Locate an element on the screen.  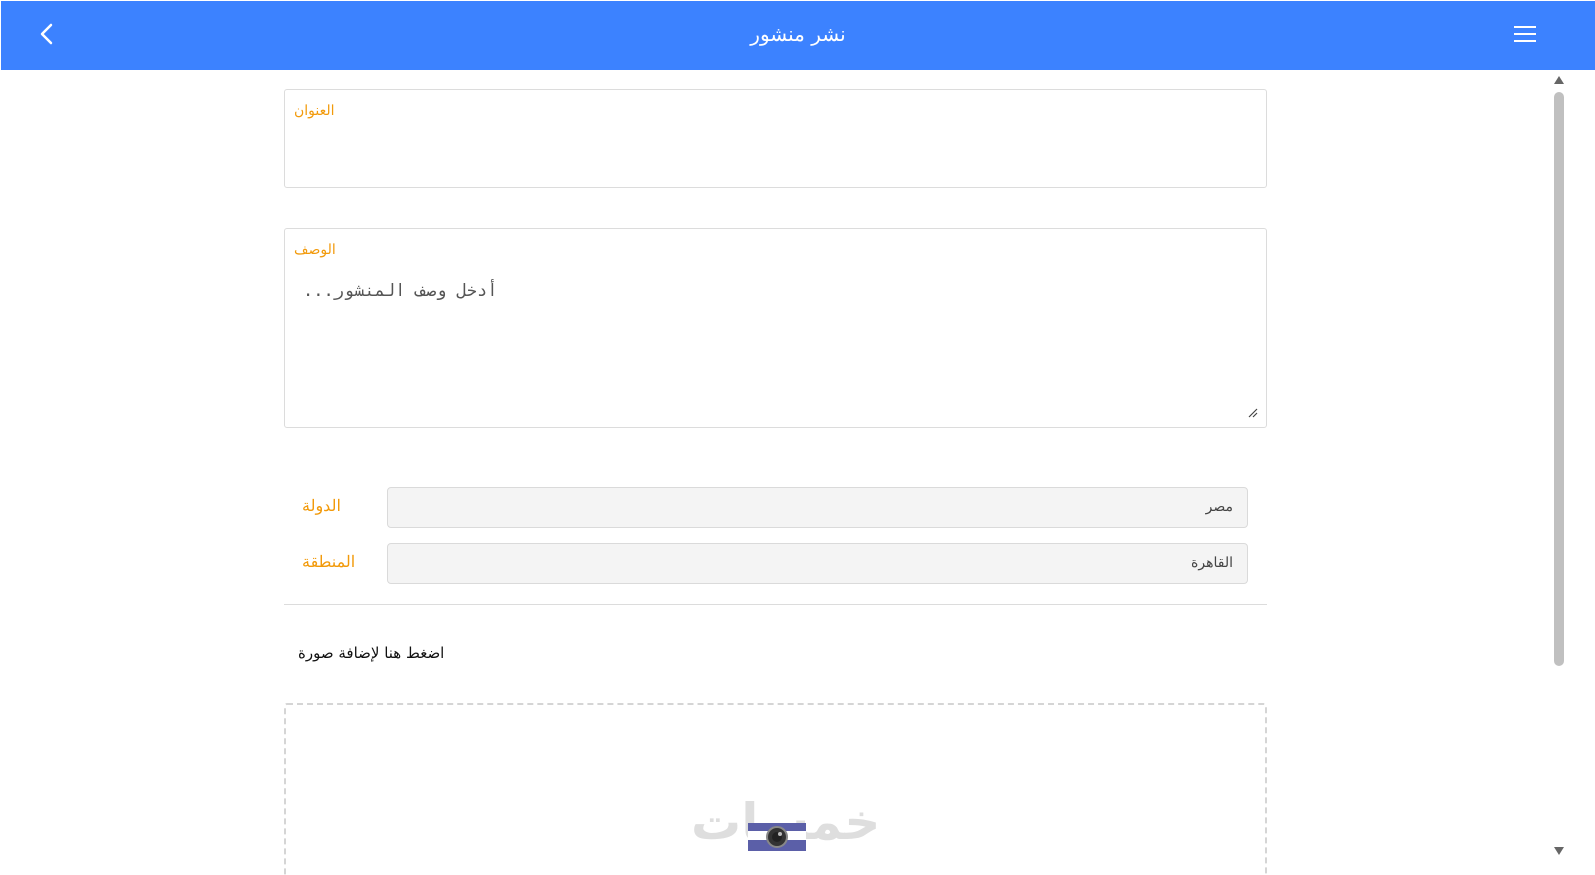
menu-button is located at coordinates (1525, 34).